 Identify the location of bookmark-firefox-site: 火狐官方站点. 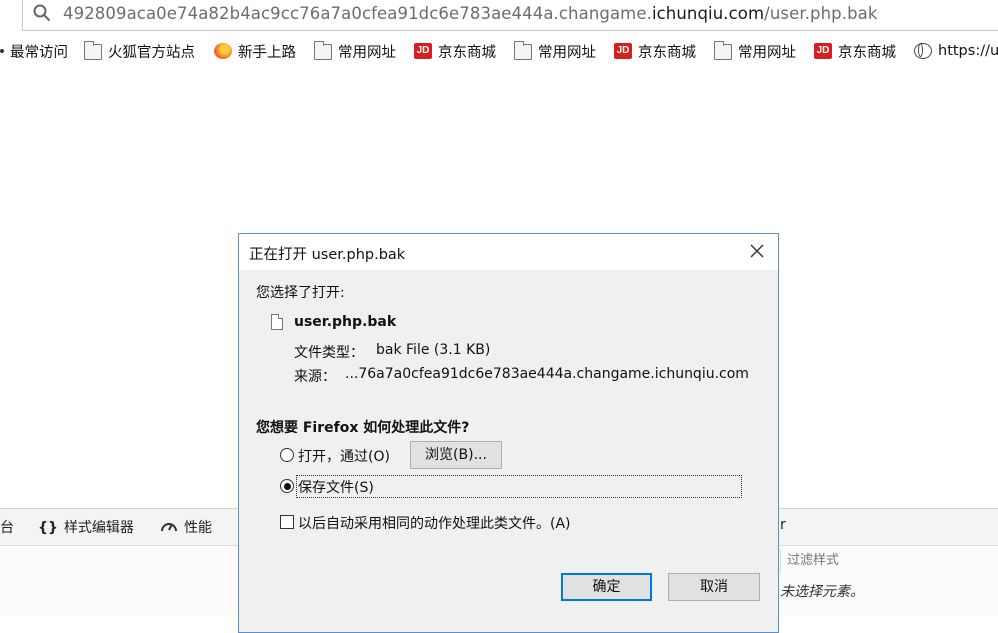
(139, 51).